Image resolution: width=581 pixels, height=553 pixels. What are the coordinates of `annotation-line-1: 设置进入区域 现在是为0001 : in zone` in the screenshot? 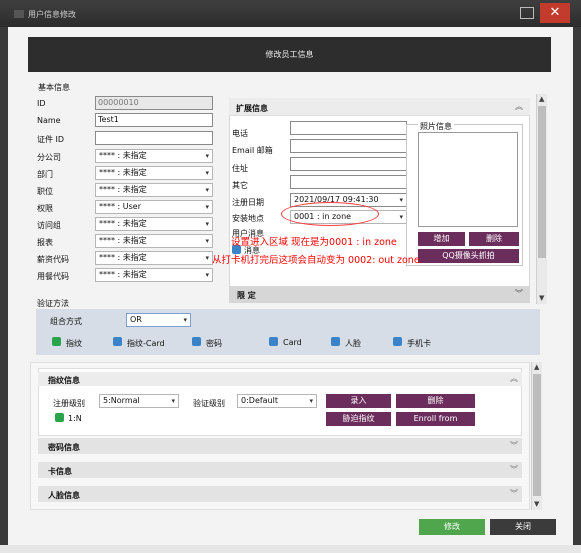 It's located at (314, 242).